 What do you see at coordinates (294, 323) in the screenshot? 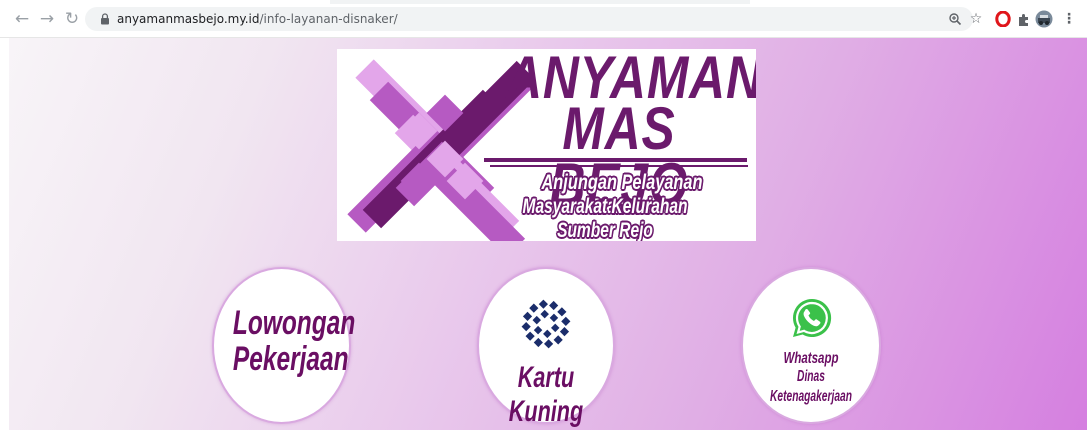
I see `lowongan-label-line1: Lowongan` at bounding box center [294, 323].